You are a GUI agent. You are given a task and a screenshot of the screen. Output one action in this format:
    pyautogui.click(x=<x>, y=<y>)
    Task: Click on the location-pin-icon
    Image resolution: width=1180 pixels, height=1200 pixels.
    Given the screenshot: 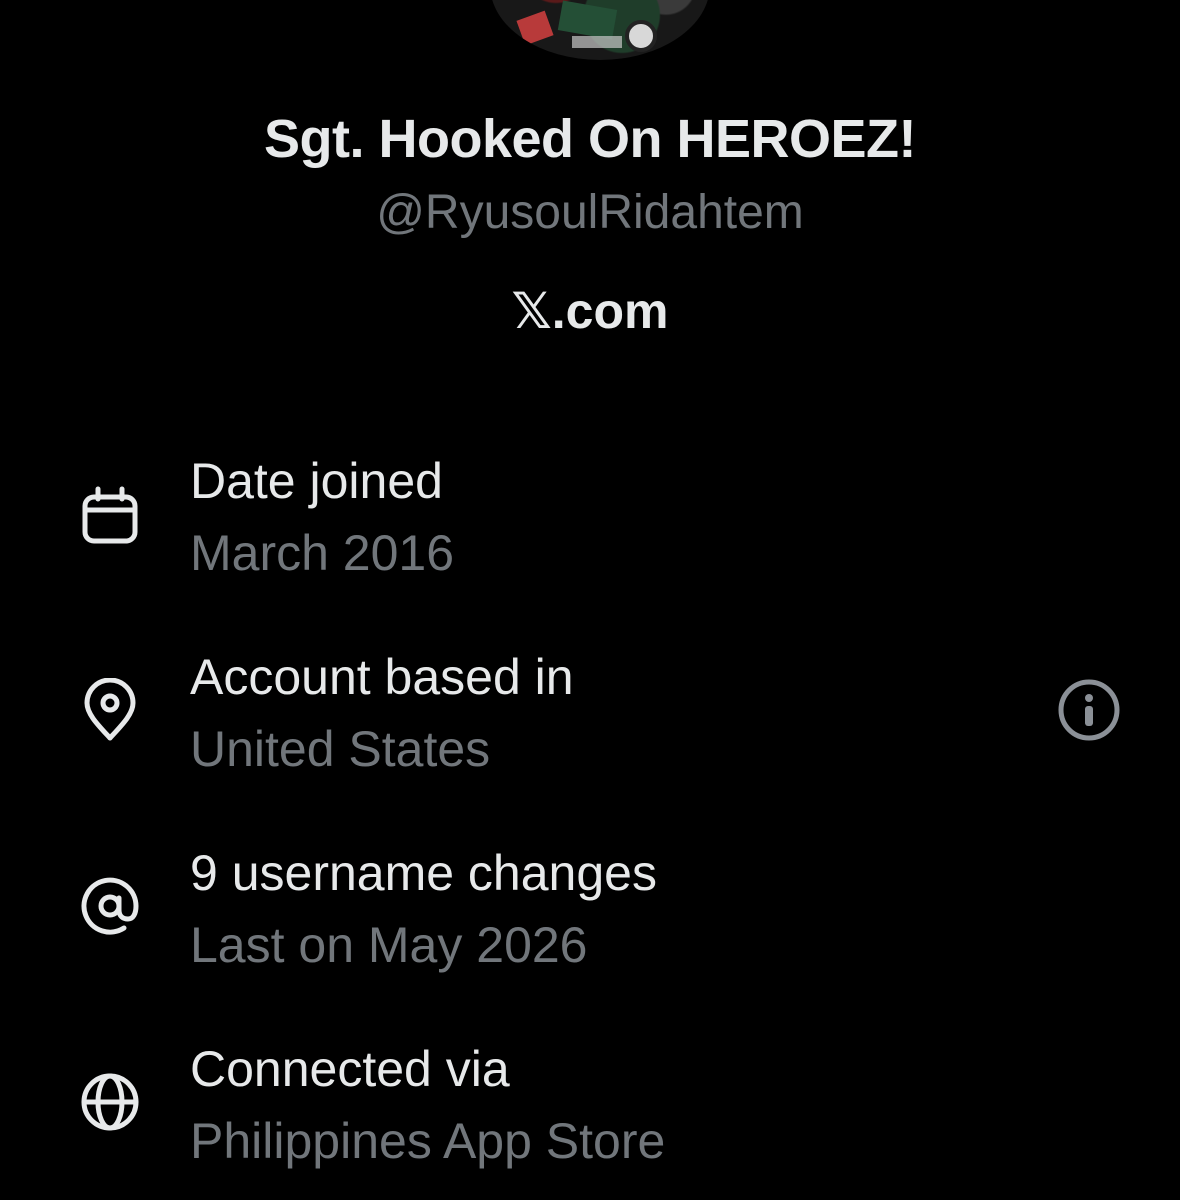 What is the action you would take?
    pyautogui.click(x=110, y=710)
    